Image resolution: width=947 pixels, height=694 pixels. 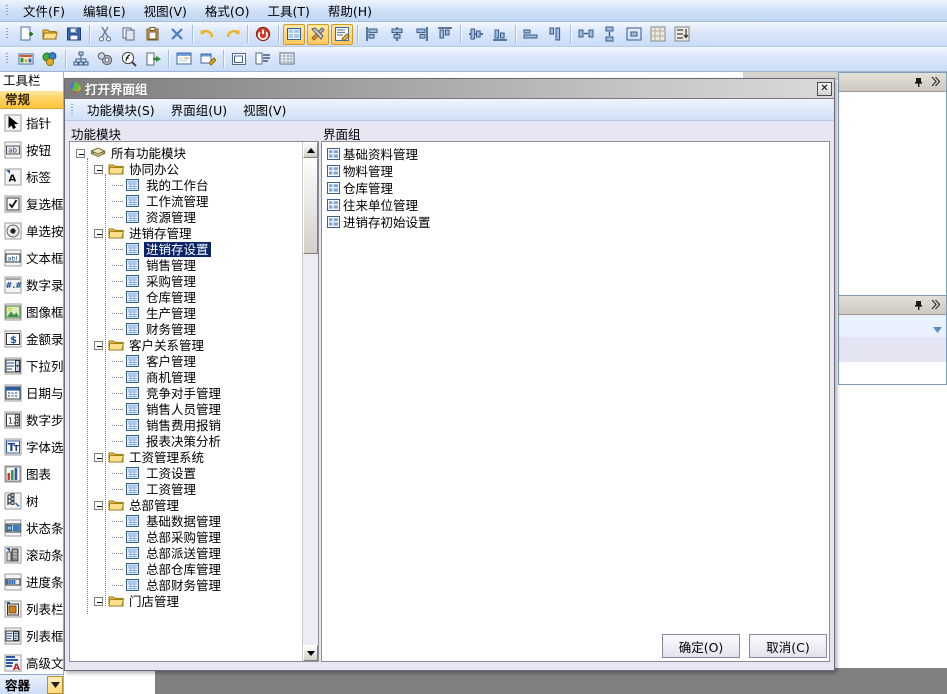 What do you see at coordinates (373, 34) in the screenshot?
I see `align-left-button` at bounding box center [373, 34].